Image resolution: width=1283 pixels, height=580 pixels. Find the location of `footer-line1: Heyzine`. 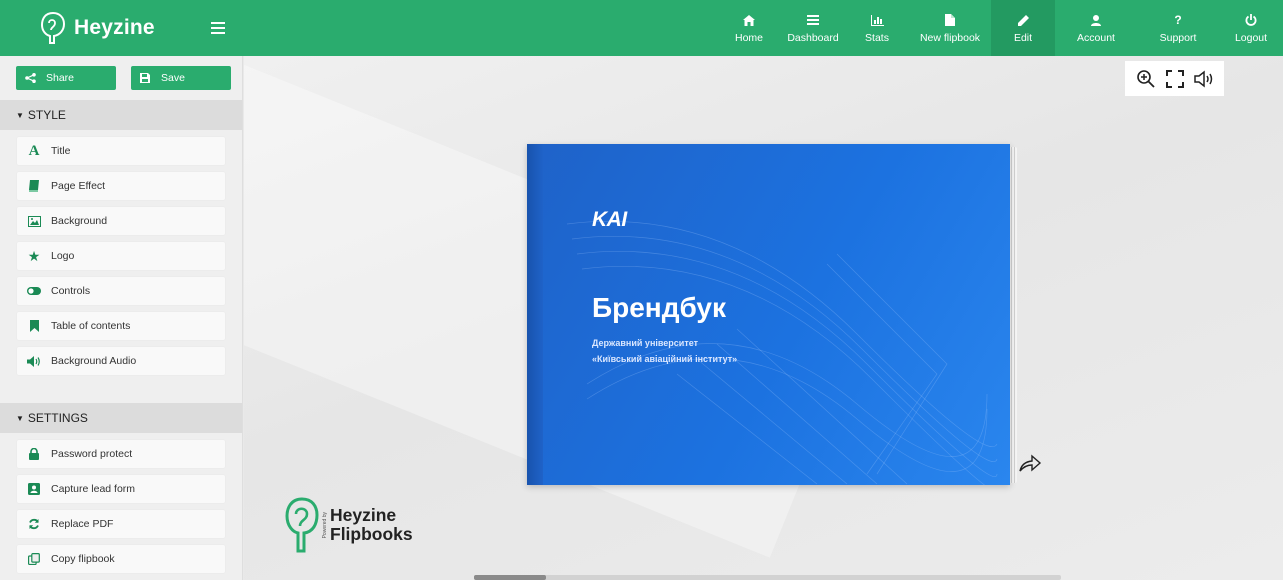

footer-line1: Heyzine is located at coordinates (363, 515).